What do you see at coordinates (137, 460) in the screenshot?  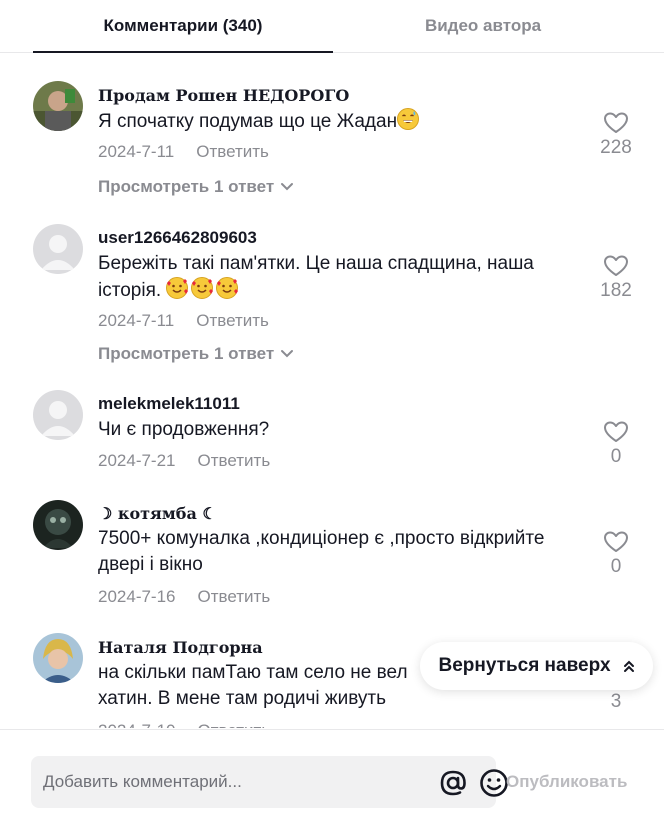 I see `comment-date: 2024-7-21` at bounding box center [137, 460].